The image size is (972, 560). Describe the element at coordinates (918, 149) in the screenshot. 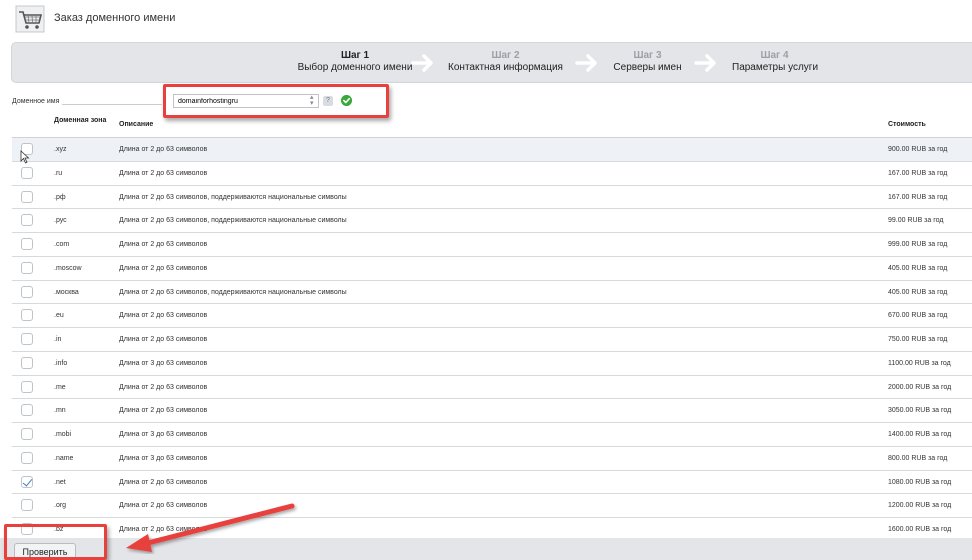

I see `price-cell: 900.00 RUB за год` at that location.